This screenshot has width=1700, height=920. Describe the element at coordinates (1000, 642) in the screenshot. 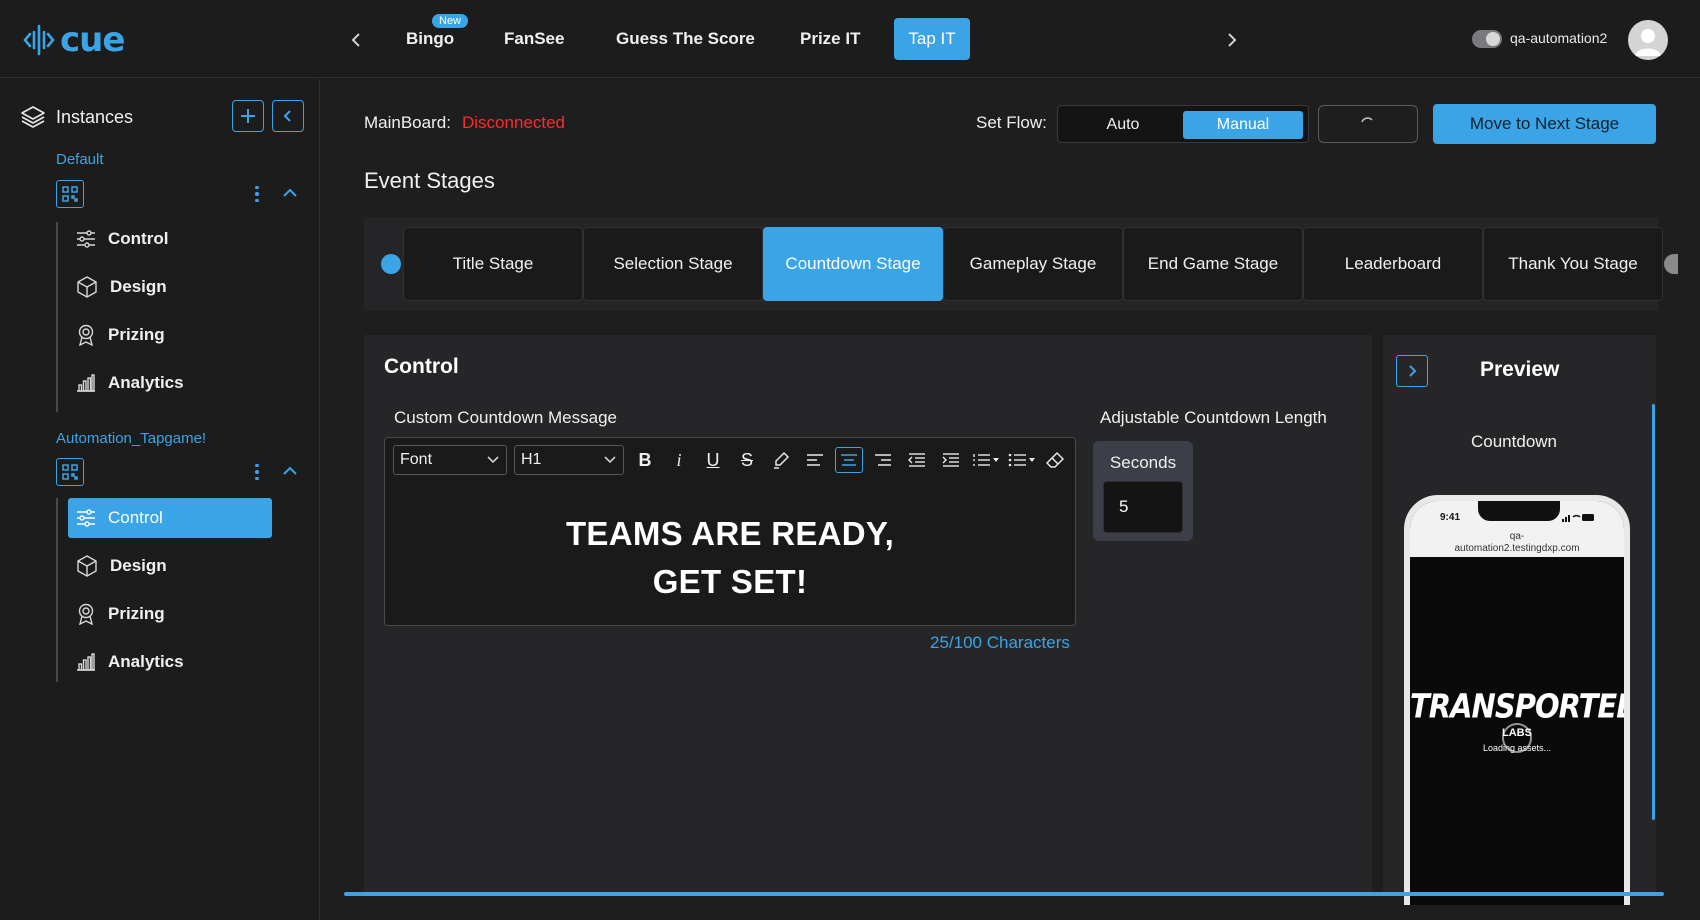

I see `character-count: 25/100 Characters` at that location.